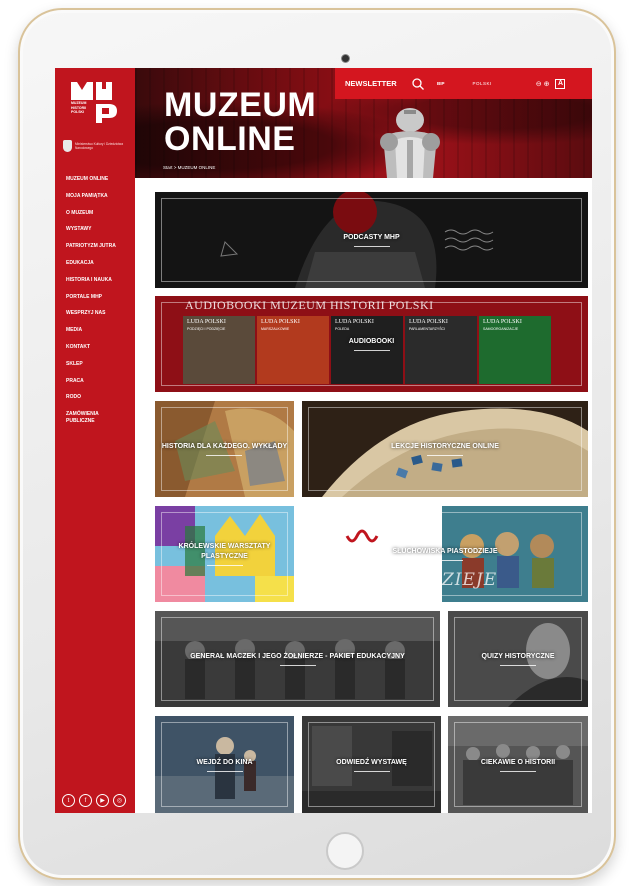 Image resolution: width=629 pixels, height=886 pixels. I want to click on tile-label: QUIZY HISTORYCZNE, so click(518, 659).